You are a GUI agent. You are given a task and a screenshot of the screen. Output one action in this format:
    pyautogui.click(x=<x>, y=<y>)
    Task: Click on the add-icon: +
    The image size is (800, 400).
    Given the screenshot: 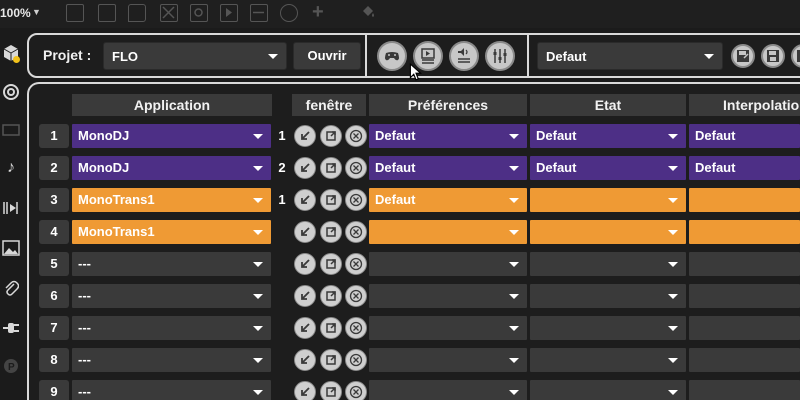 What is the action you would take?
    pyautogui.click(x=318, y=12)
    